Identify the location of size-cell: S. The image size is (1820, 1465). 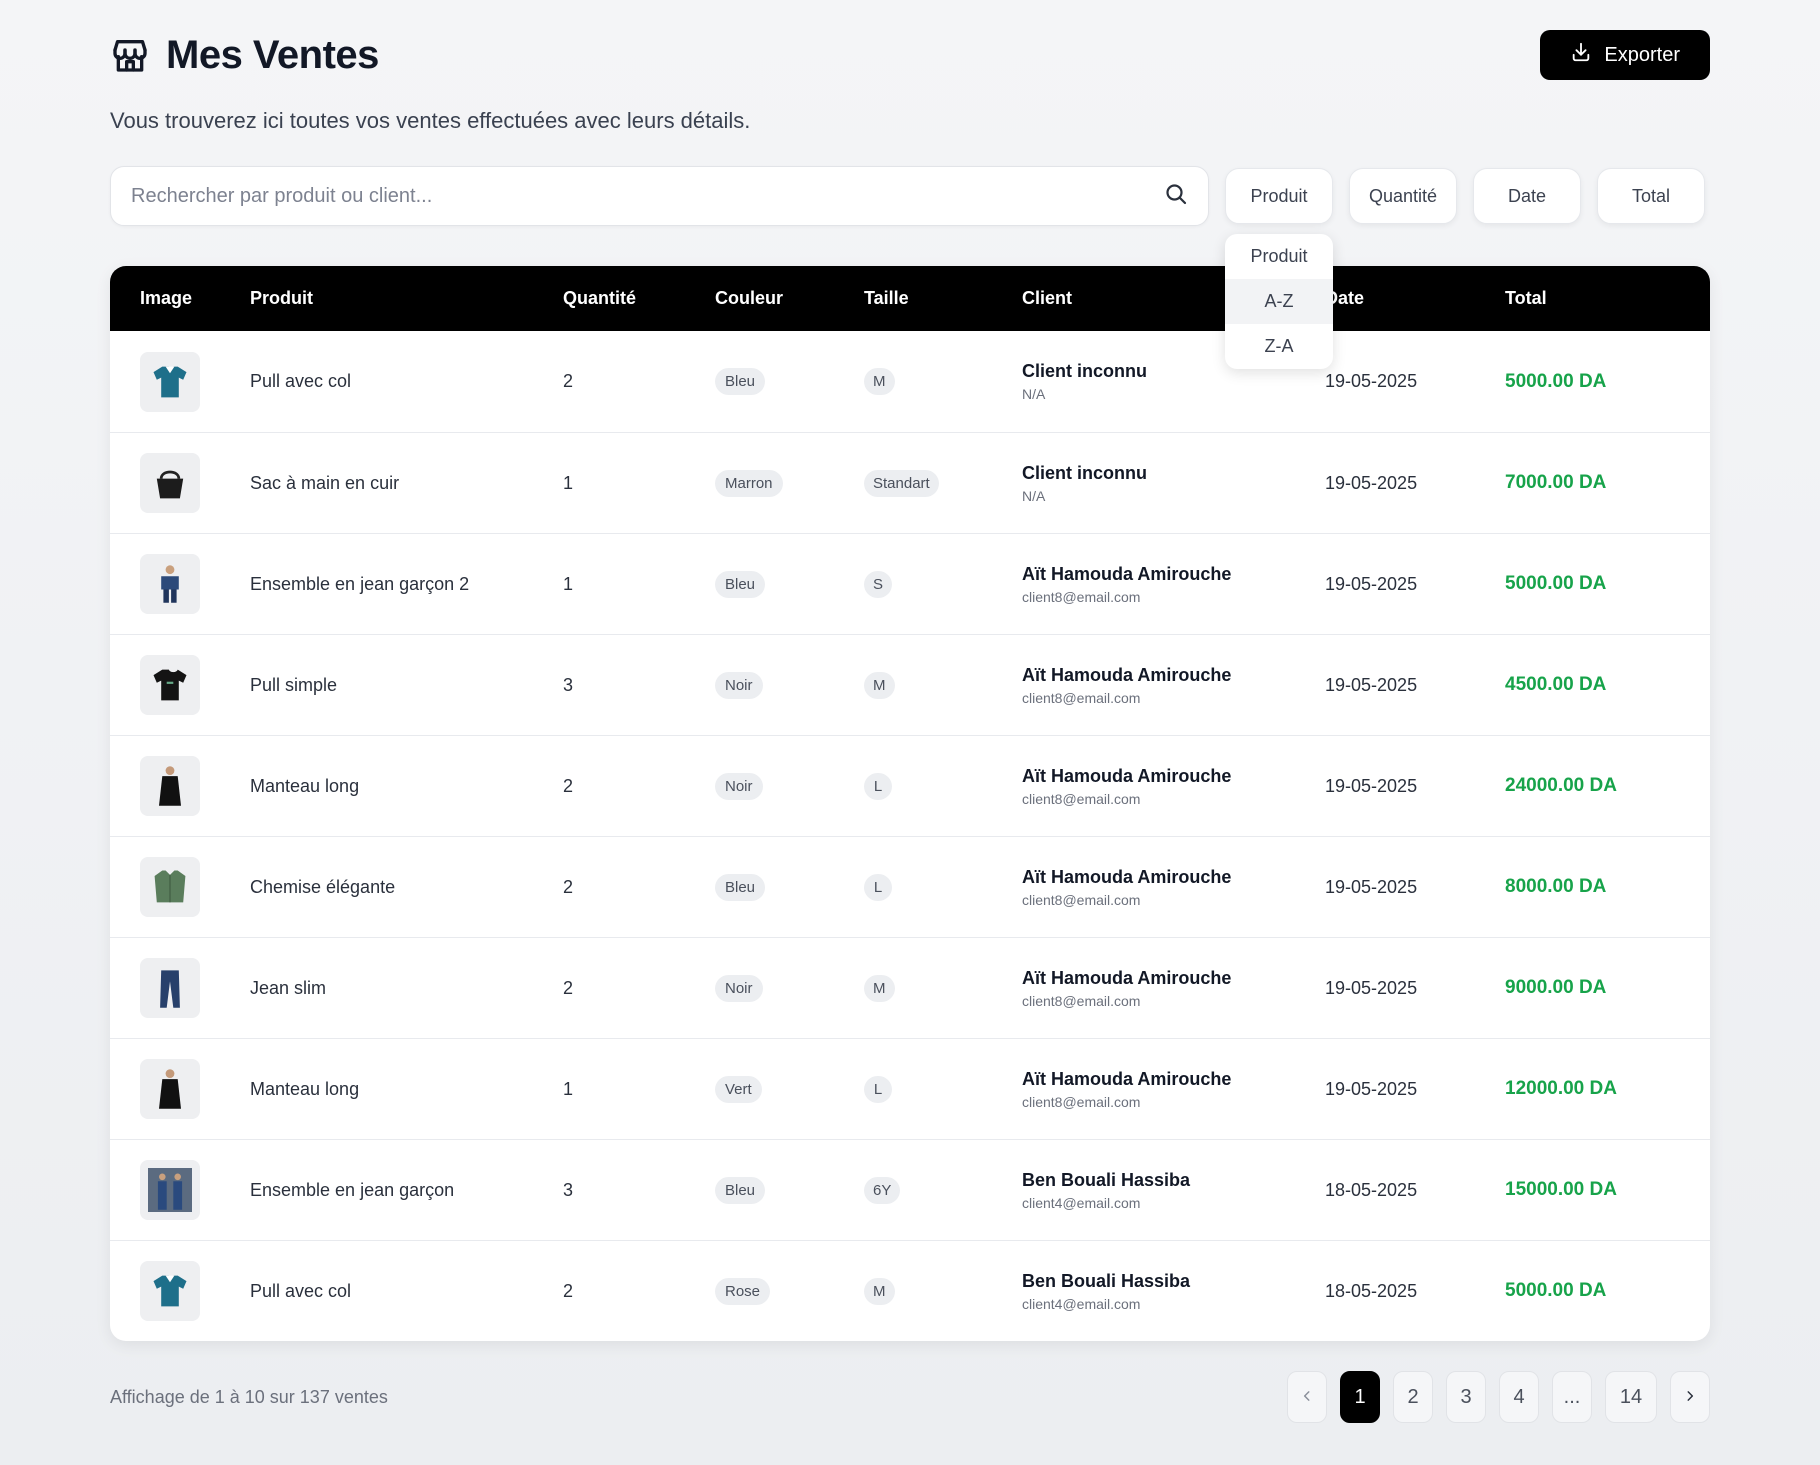
(943, 584).